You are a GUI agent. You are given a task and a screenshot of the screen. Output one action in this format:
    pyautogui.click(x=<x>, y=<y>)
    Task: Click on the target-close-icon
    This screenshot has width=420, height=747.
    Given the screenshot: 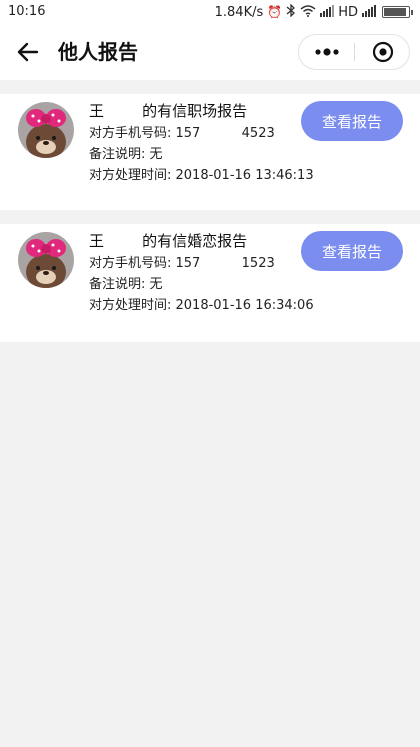 What is the action you would take?
    pyautogui.click(x=382, y=52)
    